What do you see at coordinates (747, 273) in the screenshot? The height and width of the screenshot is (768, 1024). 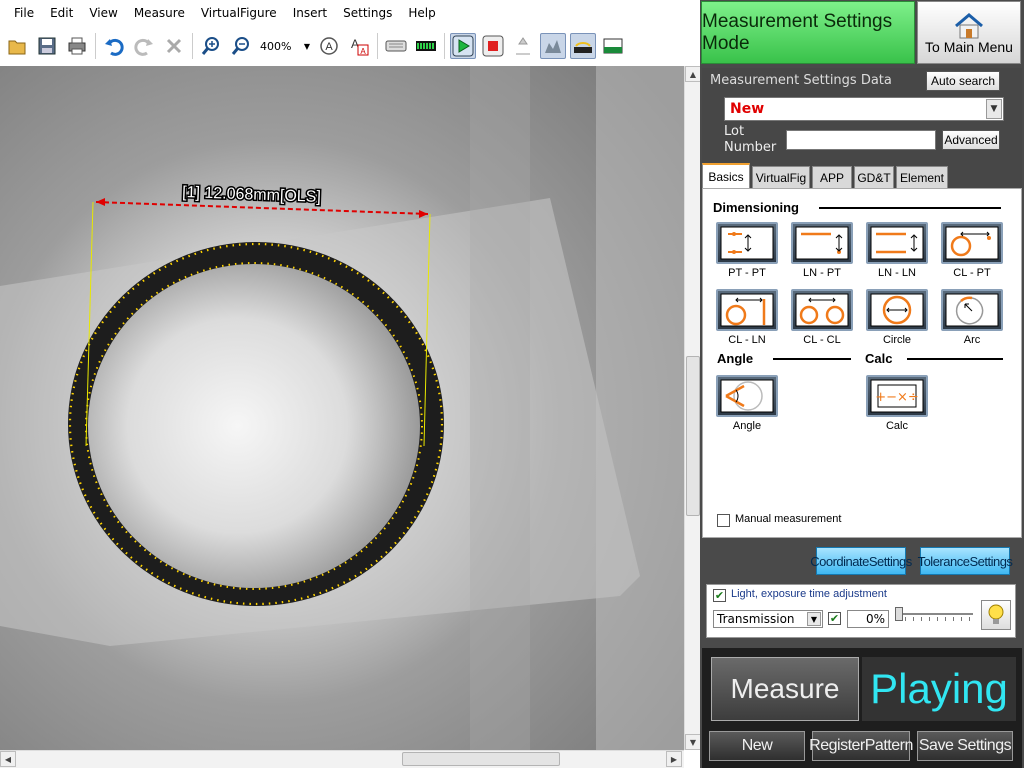 I see `pt-pt-label: PT - PT` at bounding box center [747, 273].